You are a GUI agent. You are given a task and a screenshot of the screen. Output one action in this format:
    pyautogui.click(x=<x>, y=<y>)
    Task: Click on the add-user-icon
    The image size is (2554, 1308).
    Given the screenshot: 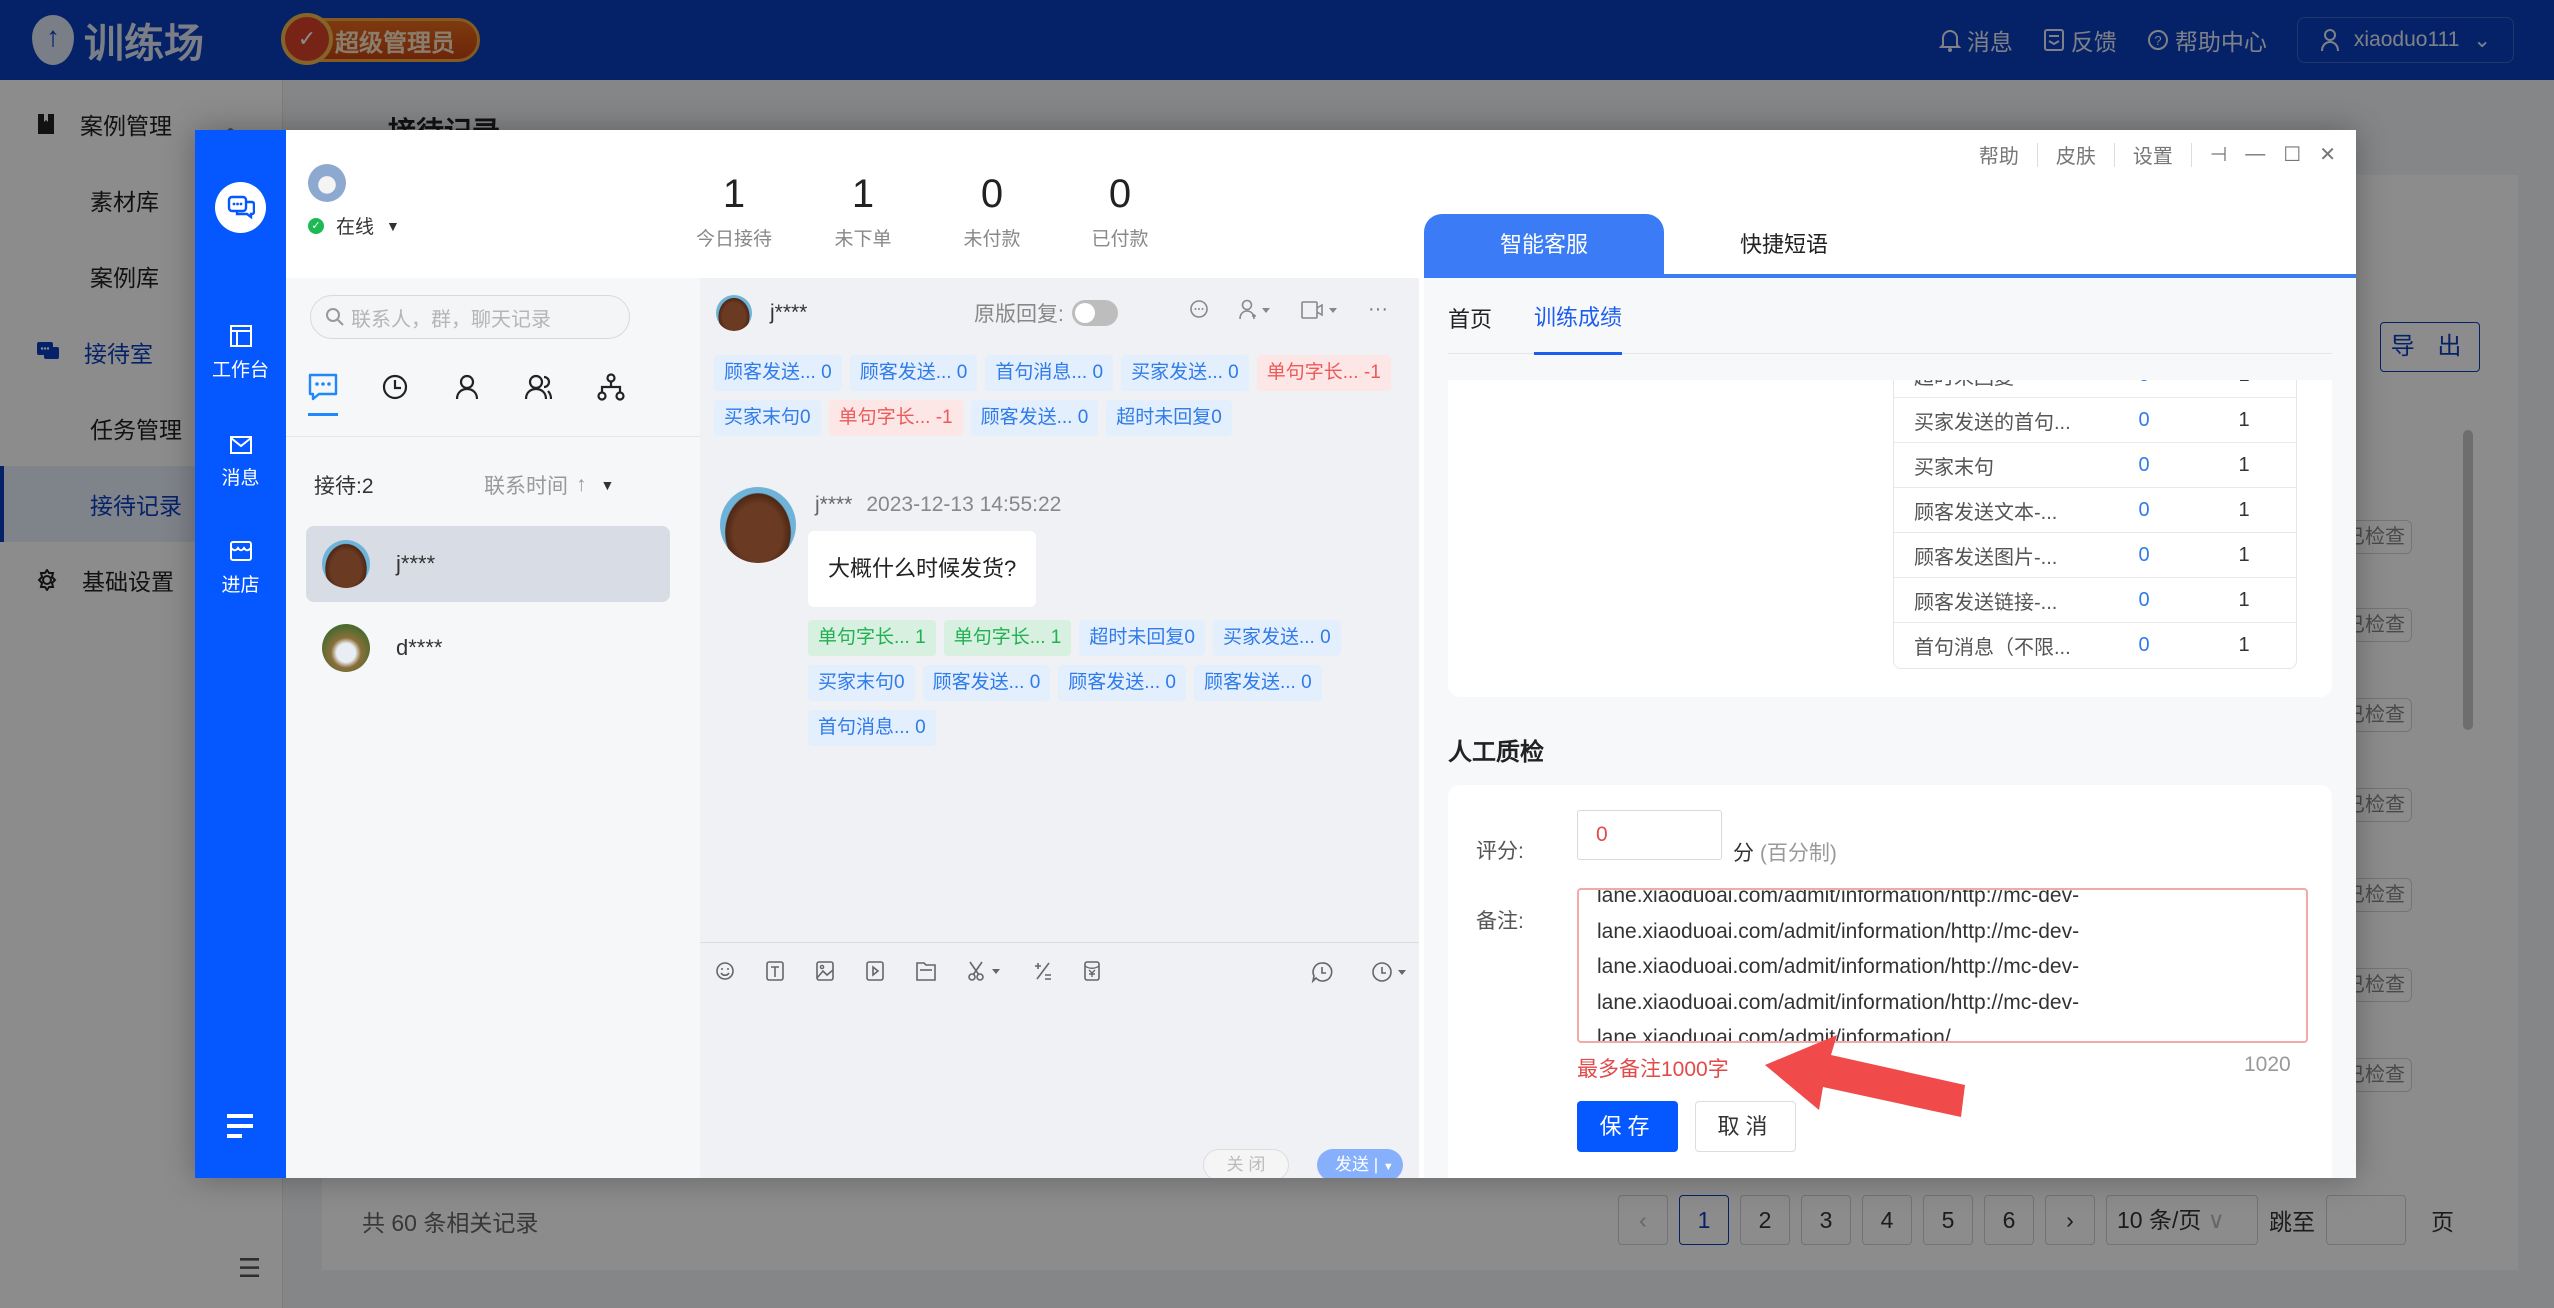 What is the action you would take?
    pyautogui.click(x=1254, y=309)
    